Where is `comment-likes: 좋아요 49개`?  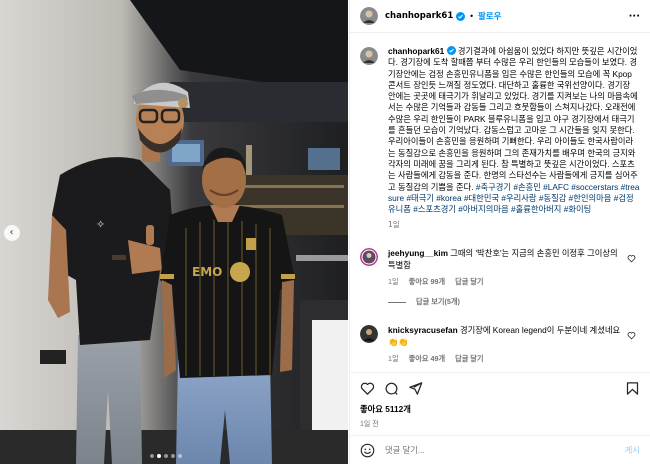 comment-likes: 좋아요 49개 is located at coordinates (427, 358).